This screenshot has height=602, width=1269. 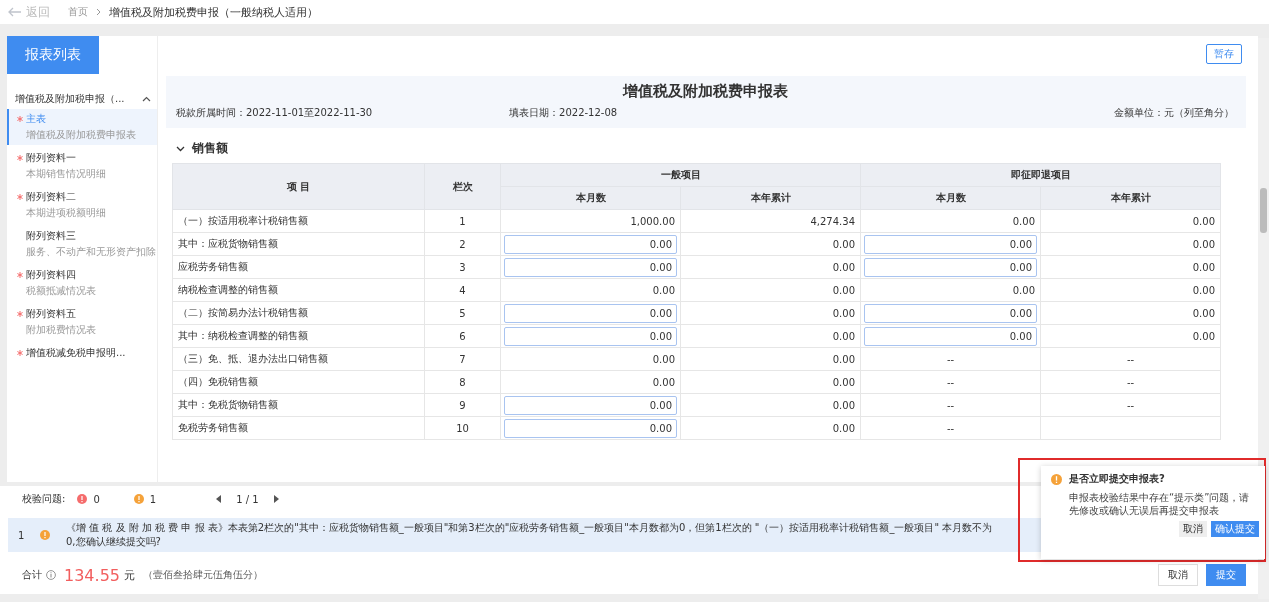 I want to click on tax-period: 税款所属时间：2022-11-01至2022-11-30, so click(x=274, y=113).